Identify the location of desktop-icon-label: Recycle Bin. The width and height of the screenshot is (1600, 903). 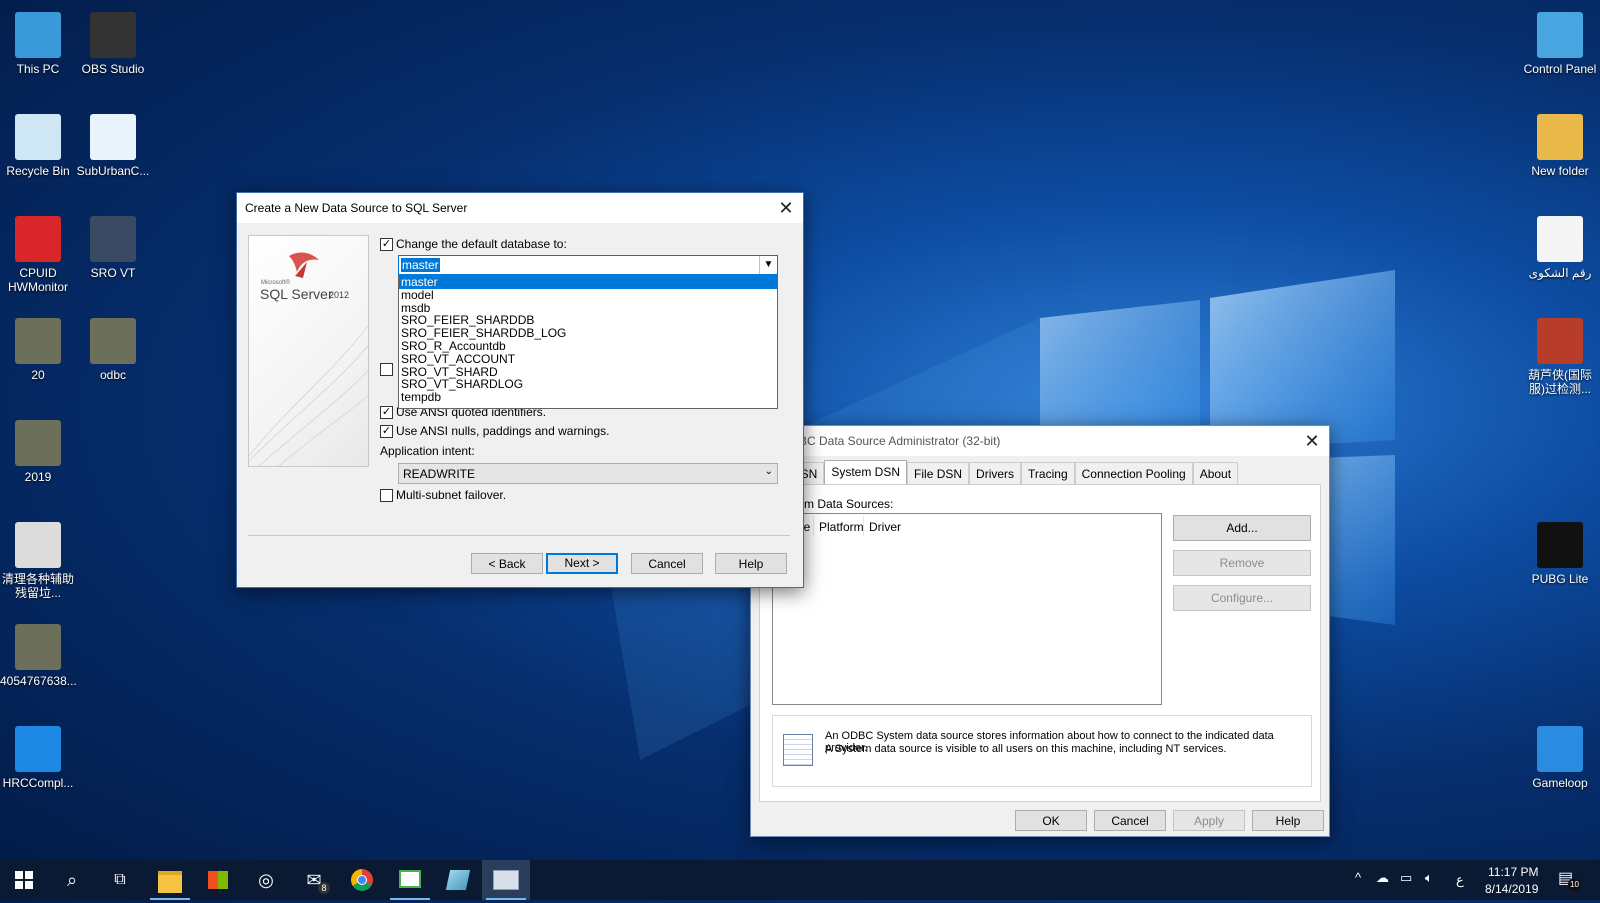
(38, 171).